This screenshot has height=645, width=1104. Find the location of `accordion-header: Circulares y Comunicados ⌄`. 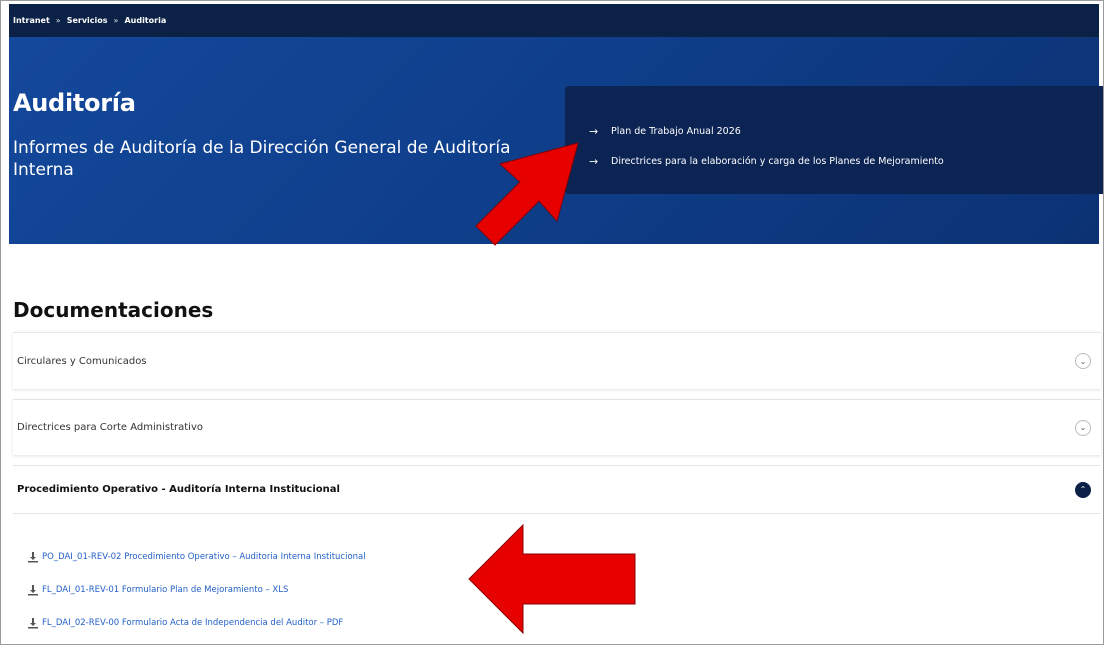

accordion-header: Circulares y Comunicados ⌄ is located at coordinates (557, 361).